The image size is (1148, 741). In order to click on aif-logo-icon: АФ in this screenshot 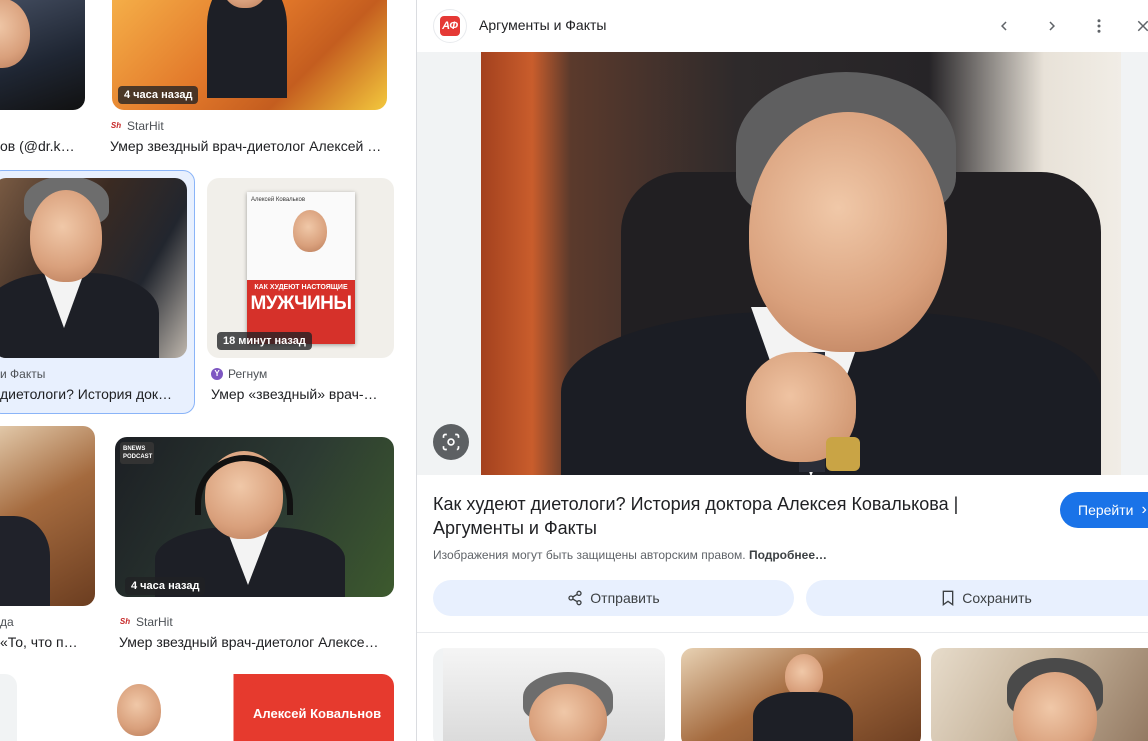, I will do `click(450, 26)`.